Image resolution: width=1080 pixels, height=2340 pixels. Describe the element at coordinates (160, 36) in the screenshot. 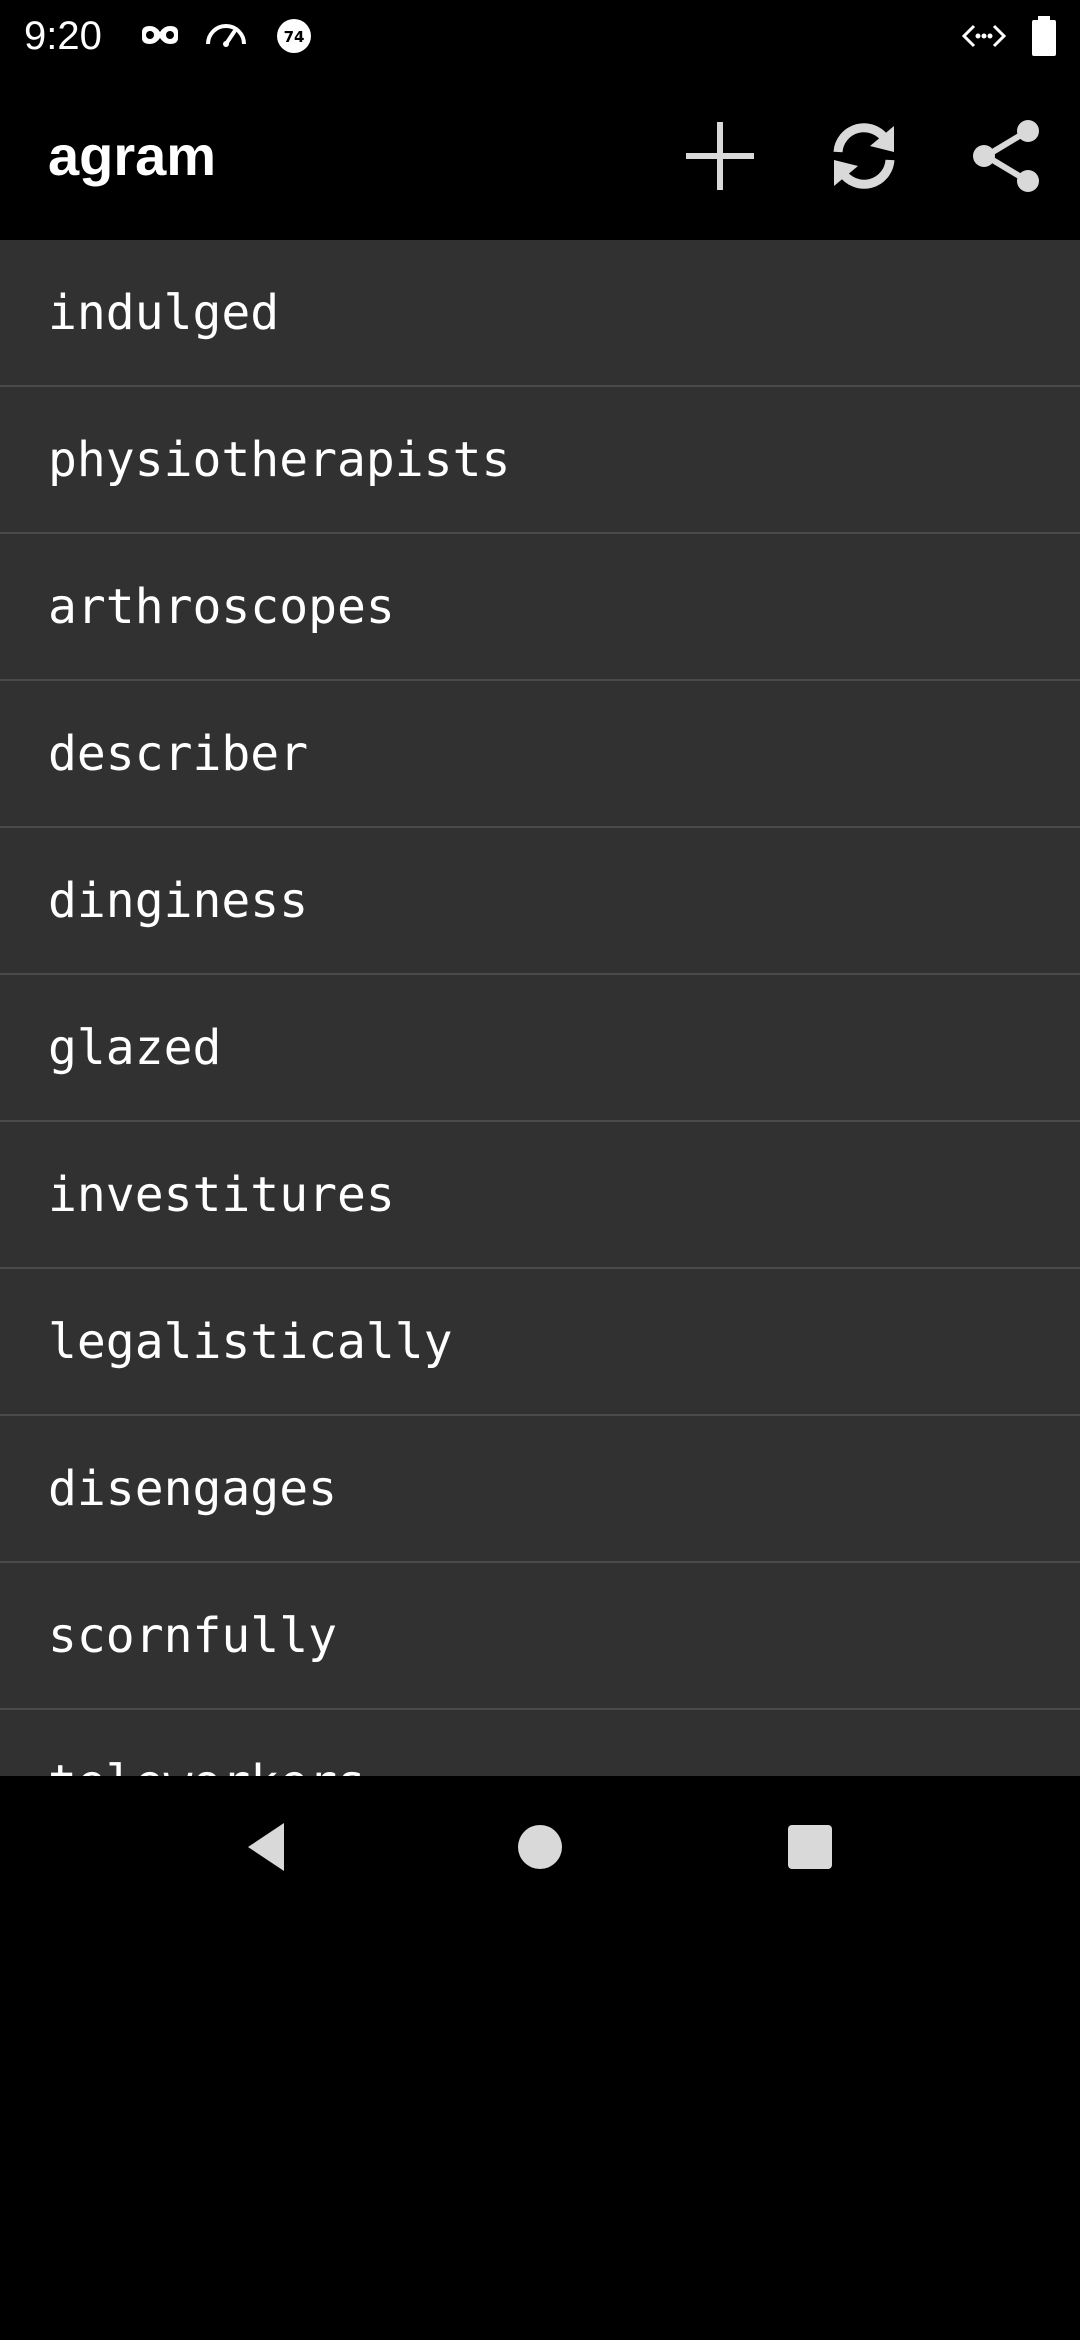

I see `incognito-icon` at that location.